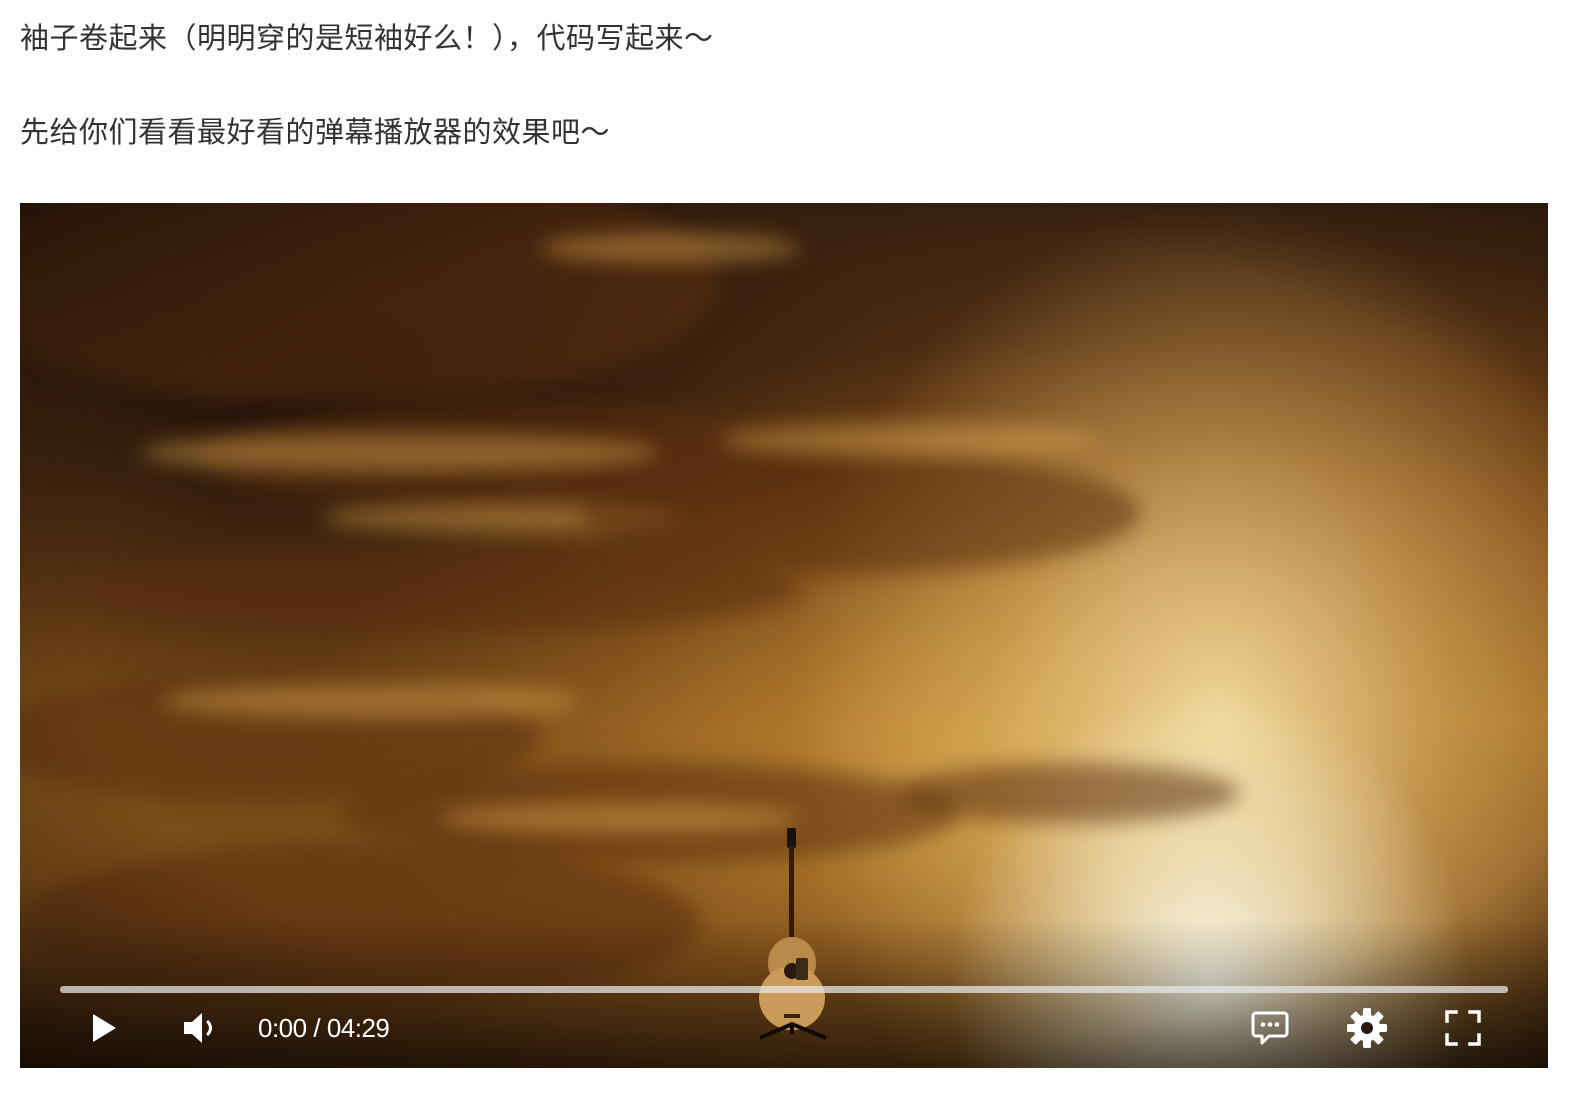 Image resolution: width=1588 pixels, height=1114 pixels. I want to click on play-button, so click(104, 1028).